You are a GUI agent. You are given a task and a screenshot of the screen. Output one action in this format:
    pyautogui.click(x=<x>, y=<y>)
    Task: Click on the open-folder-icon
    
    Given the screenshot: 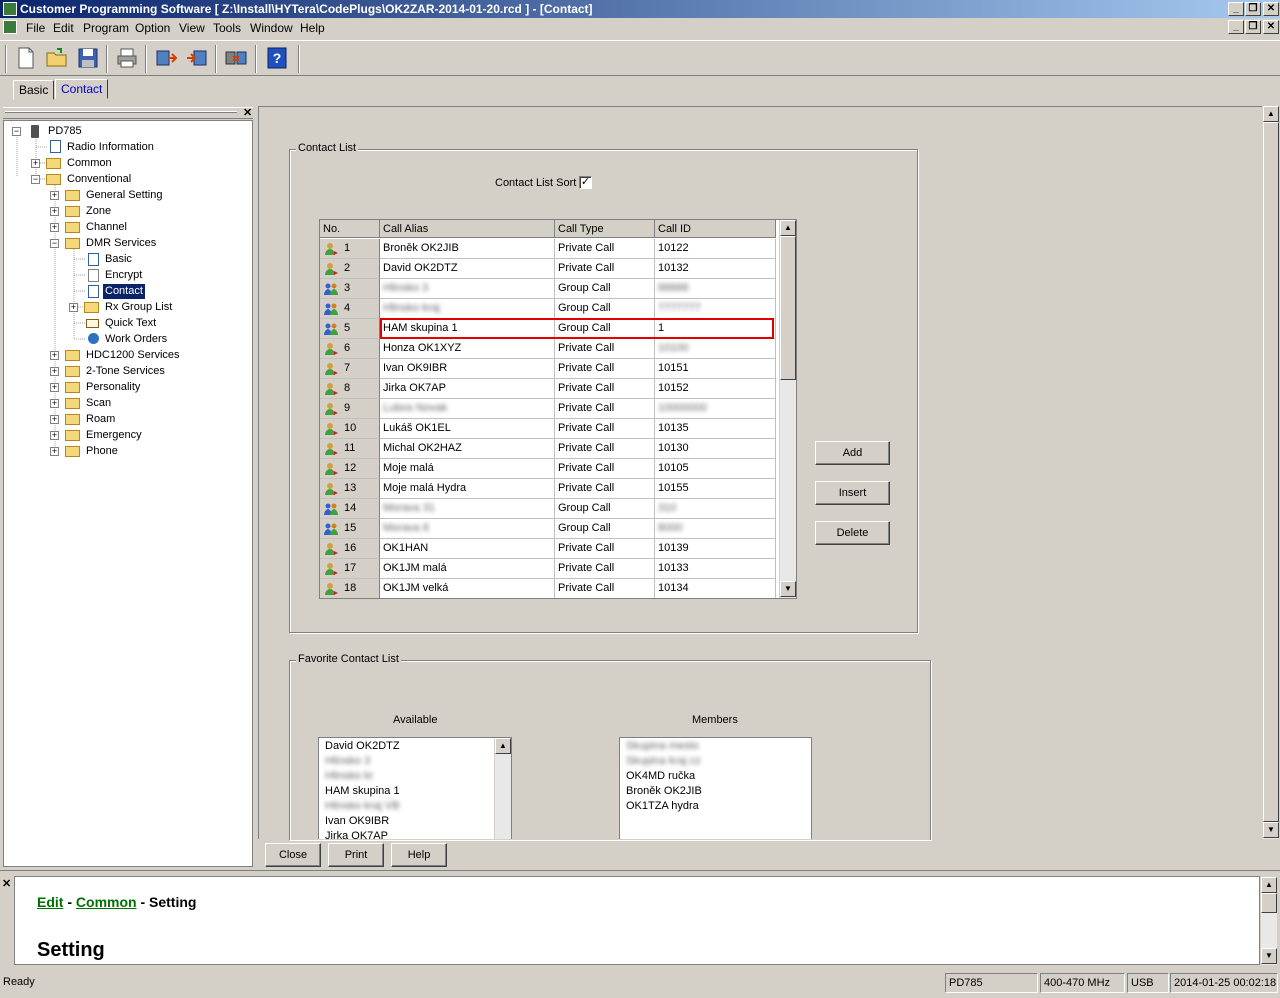 What is the action you would take?
    pyautogui.click(x=57, y=58)
    